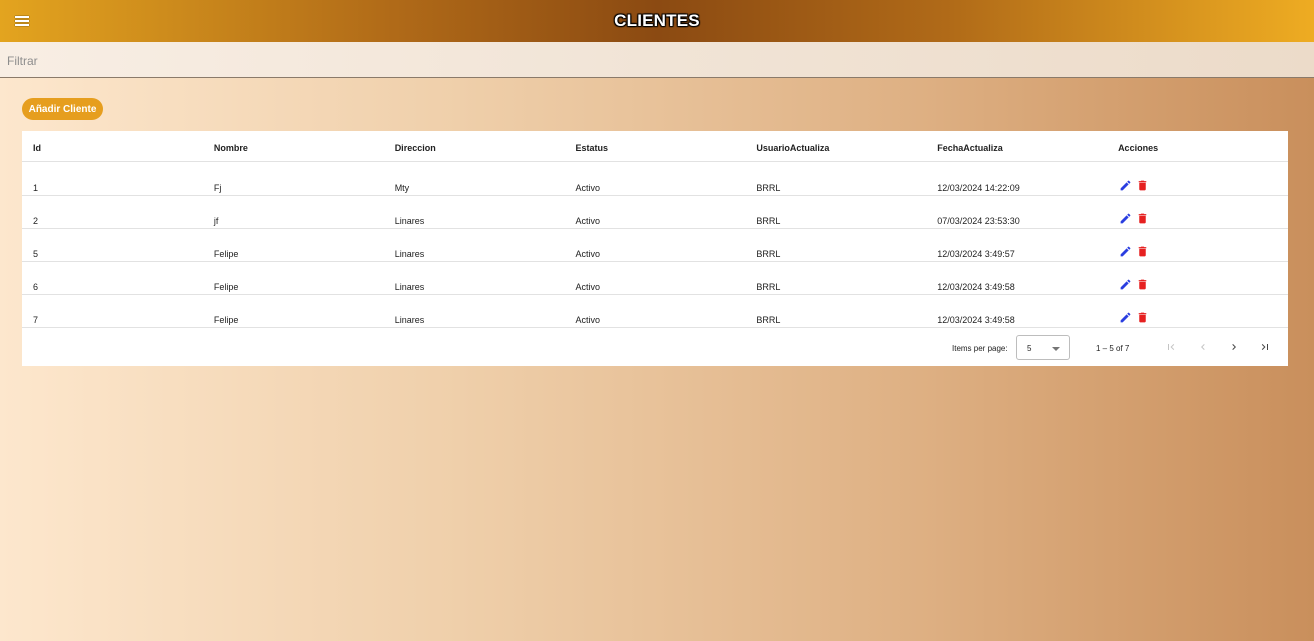  What do you see at coordinates (655, 347) in the screenshot?
I see `paginator: Items per page: 5 1 – 5 of 7` at bounding box center [655, 347].